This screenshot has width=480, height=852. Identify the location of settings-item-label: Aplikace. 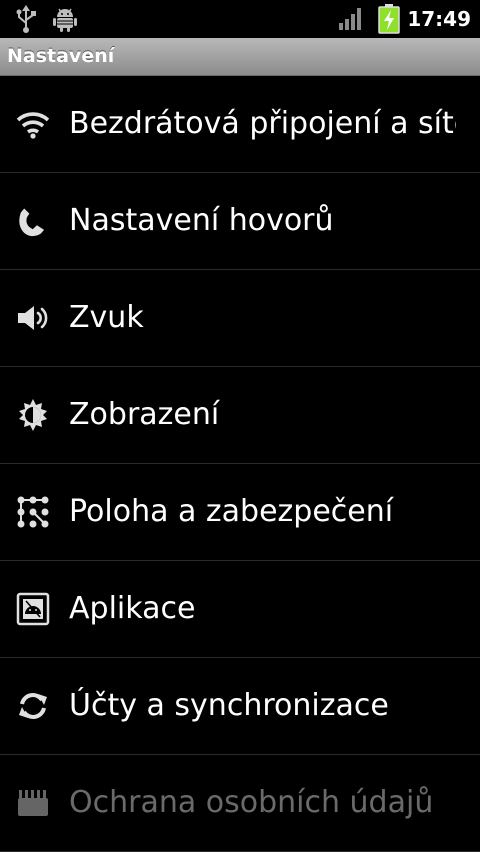
(132, 608).